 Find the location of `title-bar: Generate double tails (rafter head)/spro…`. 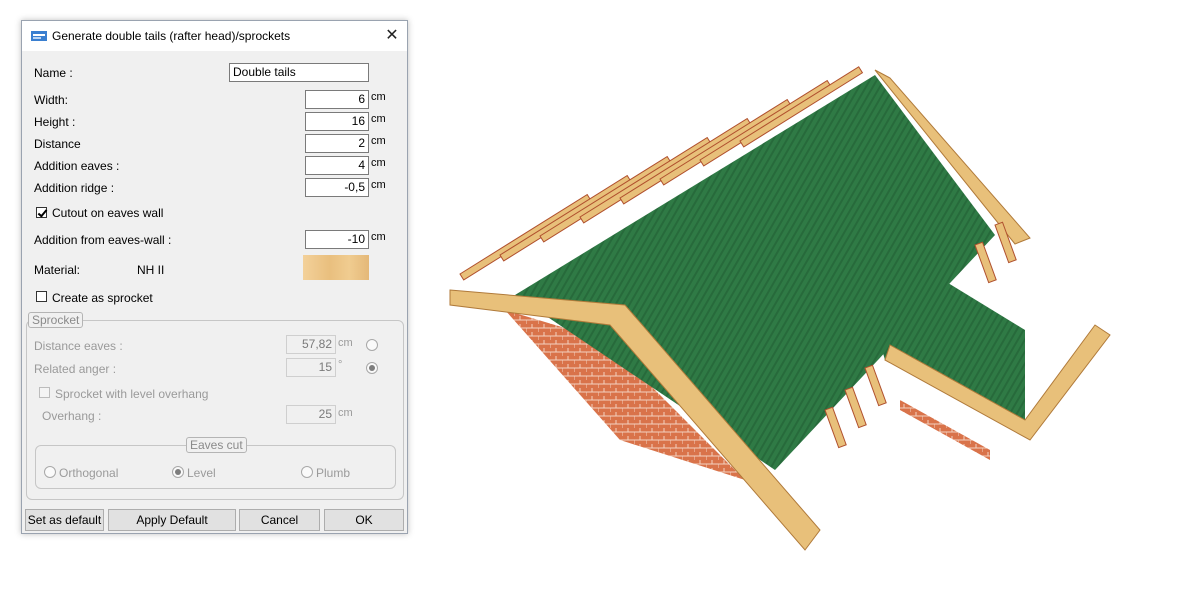

title-bar: Generate double tails (rafter head)/spro… is located at coordinates (214, 36).